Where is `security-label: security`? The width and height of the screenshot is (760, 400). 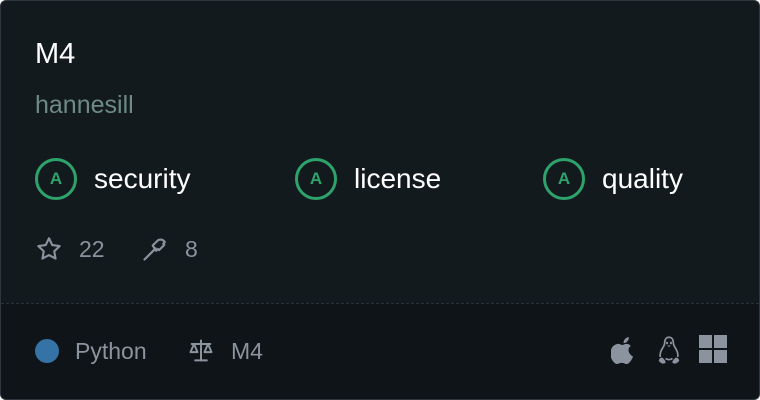
security-label: security is located at coordinates (142, 178).